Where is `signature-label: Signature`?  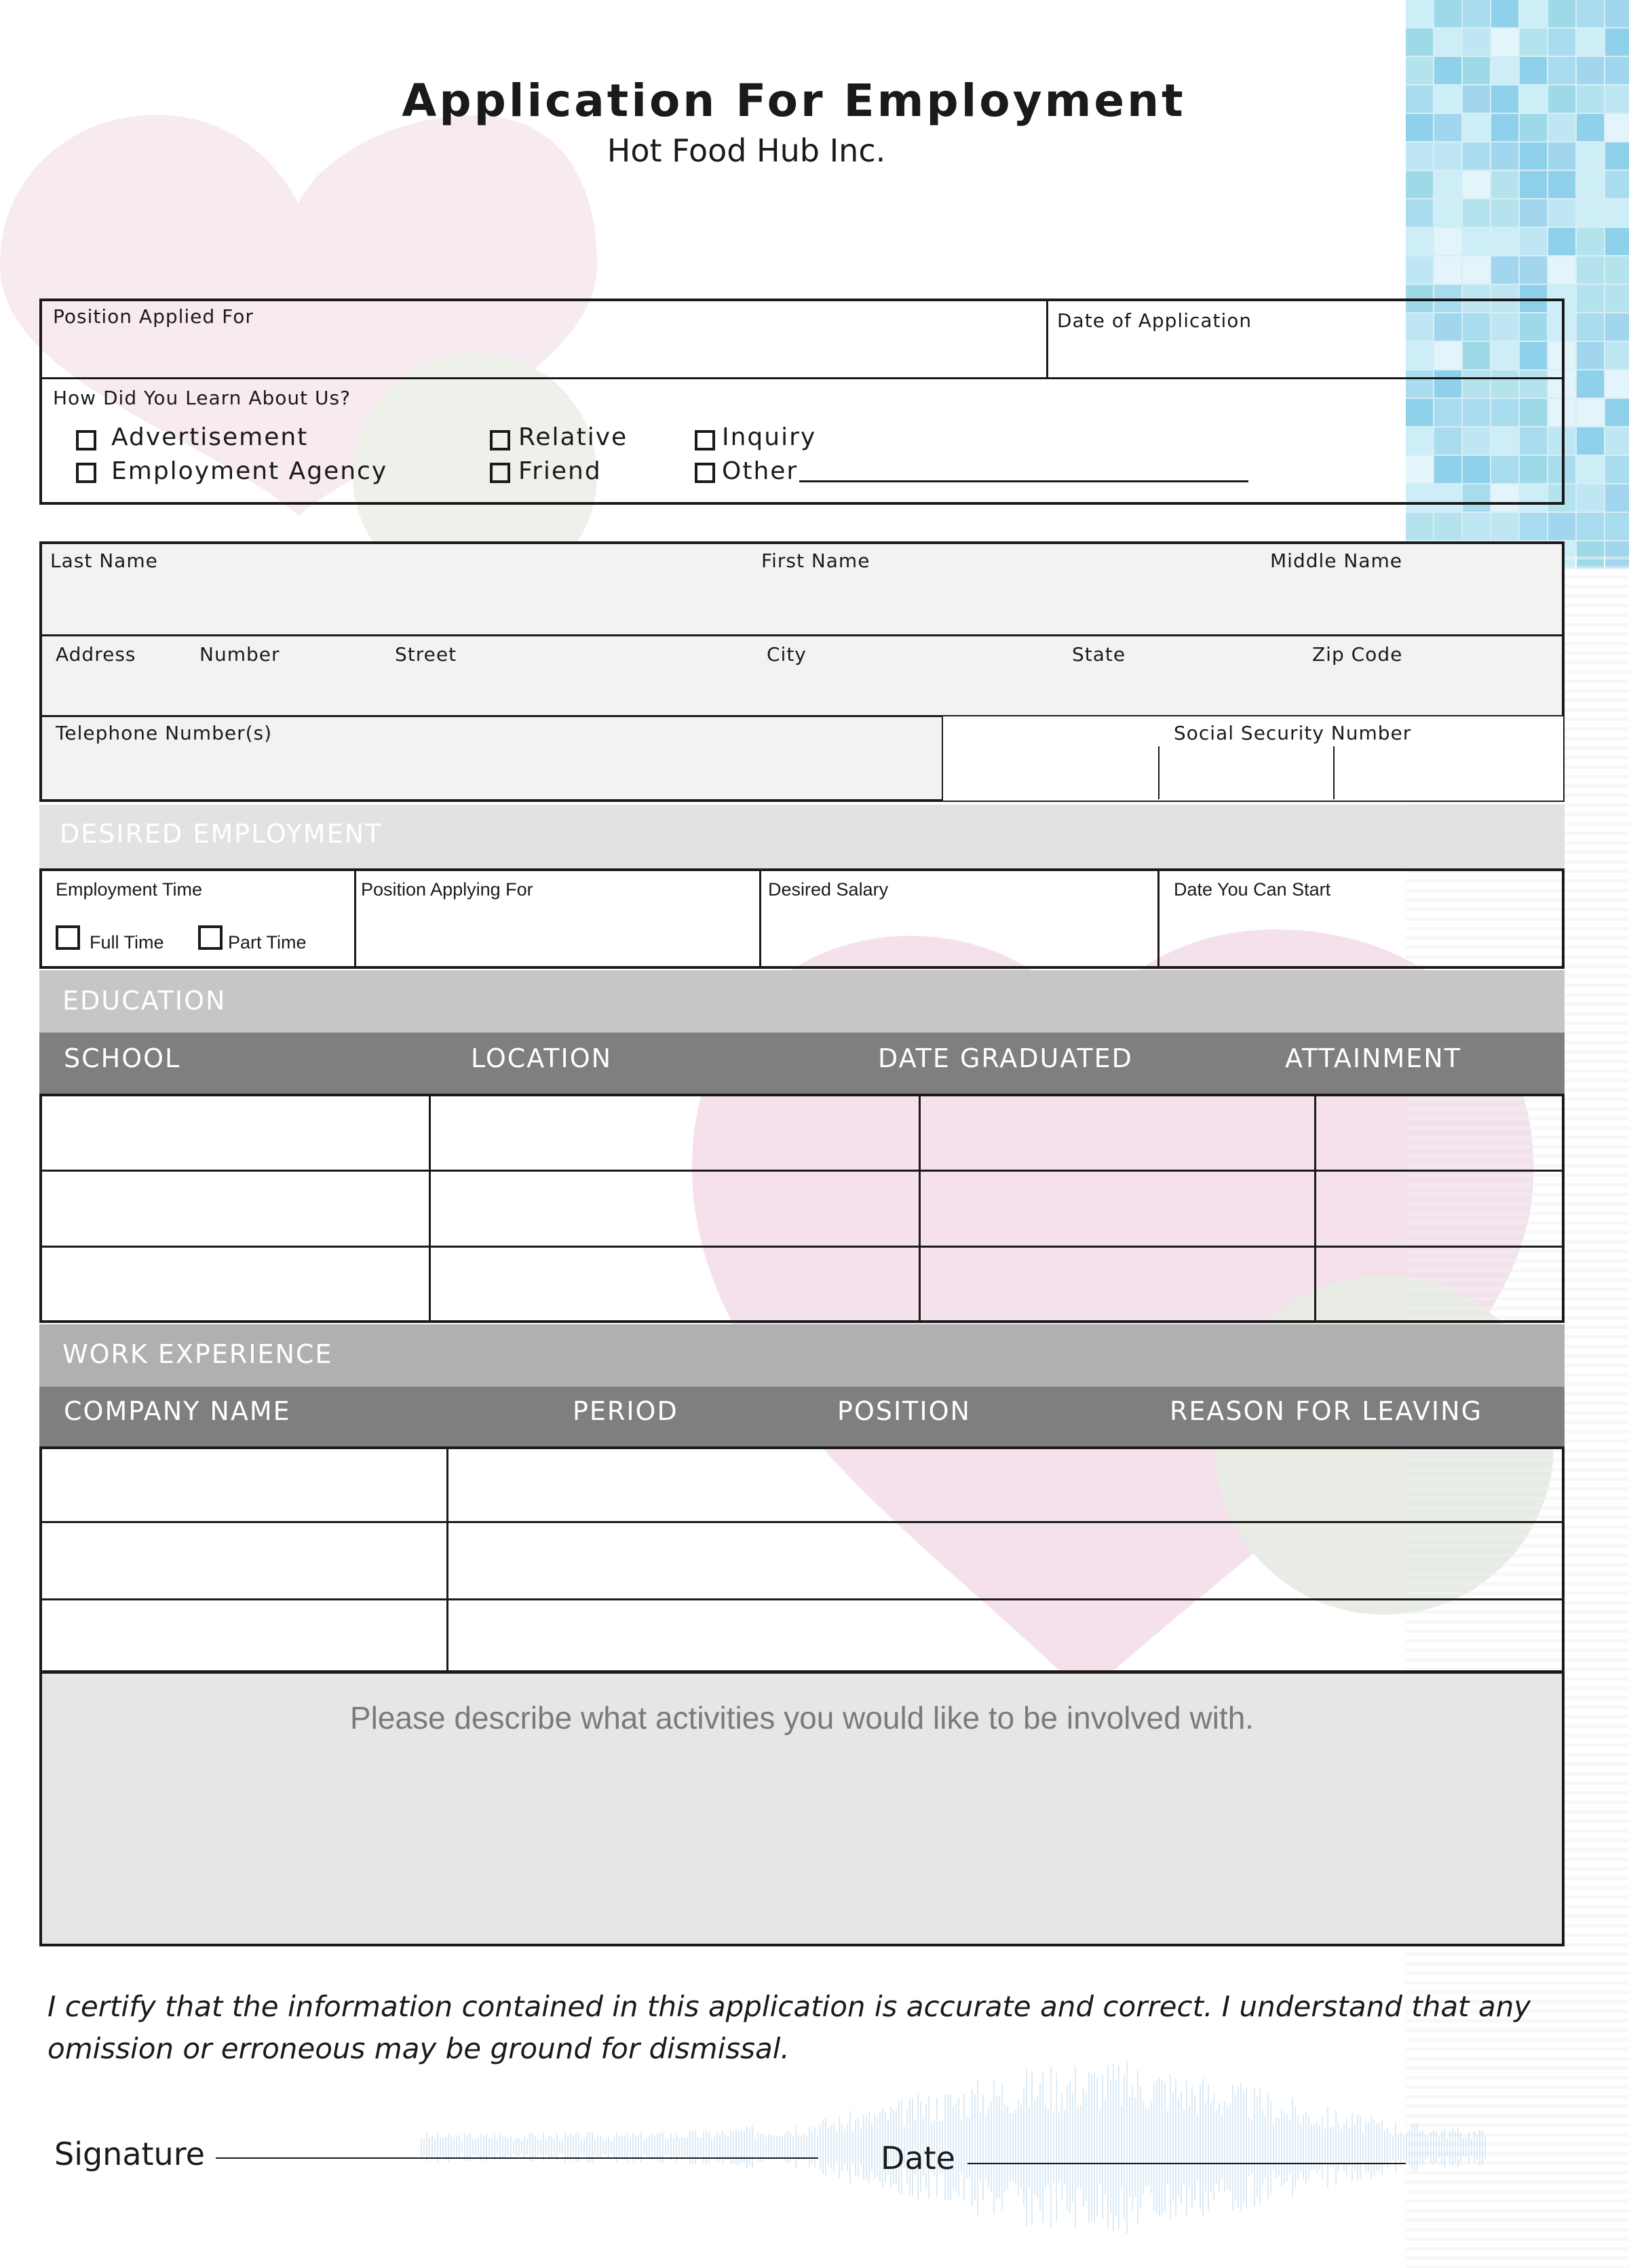
signature-label: Signature is located at coordinates (129, 2154).